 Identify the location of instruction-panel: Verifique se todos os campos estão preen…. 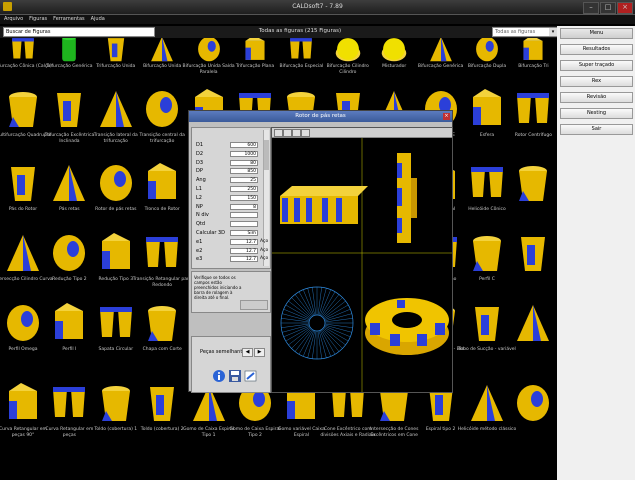
(231, 292).